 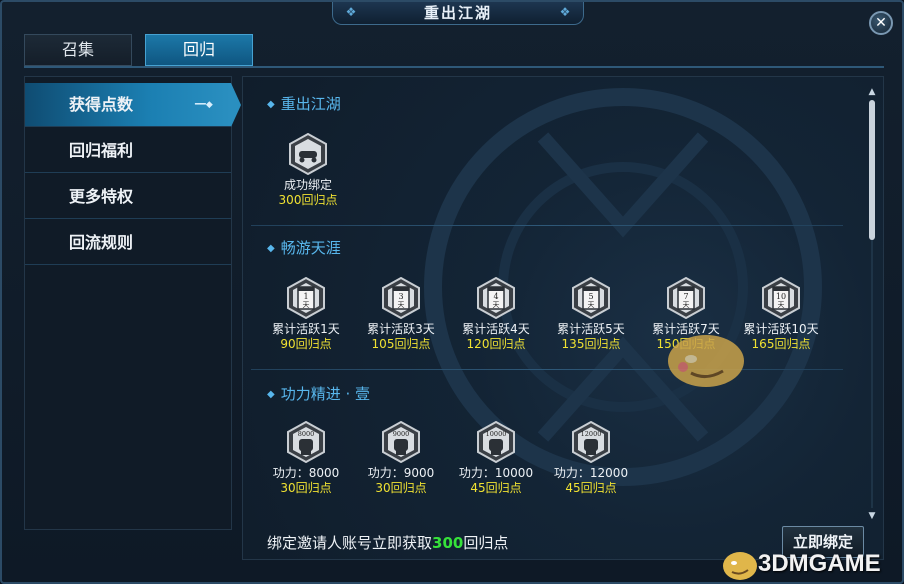 I want to click on badge-power-3: 12000 功力：12000 45回归点, so click(x=591, y=458).